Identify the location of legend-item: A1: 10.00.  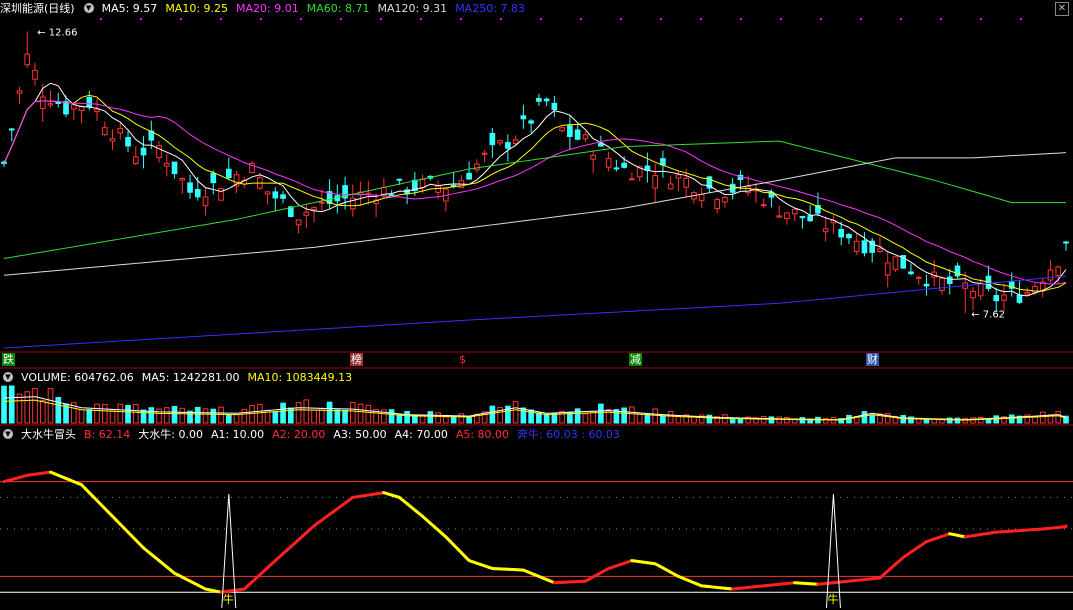
(237, 434).